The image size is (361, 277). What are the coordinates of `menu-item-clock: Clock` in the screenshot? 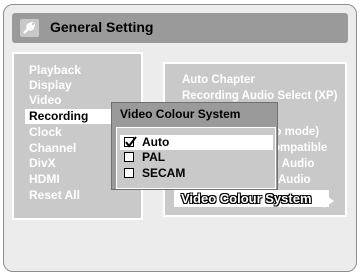 It's located at (45, 132).